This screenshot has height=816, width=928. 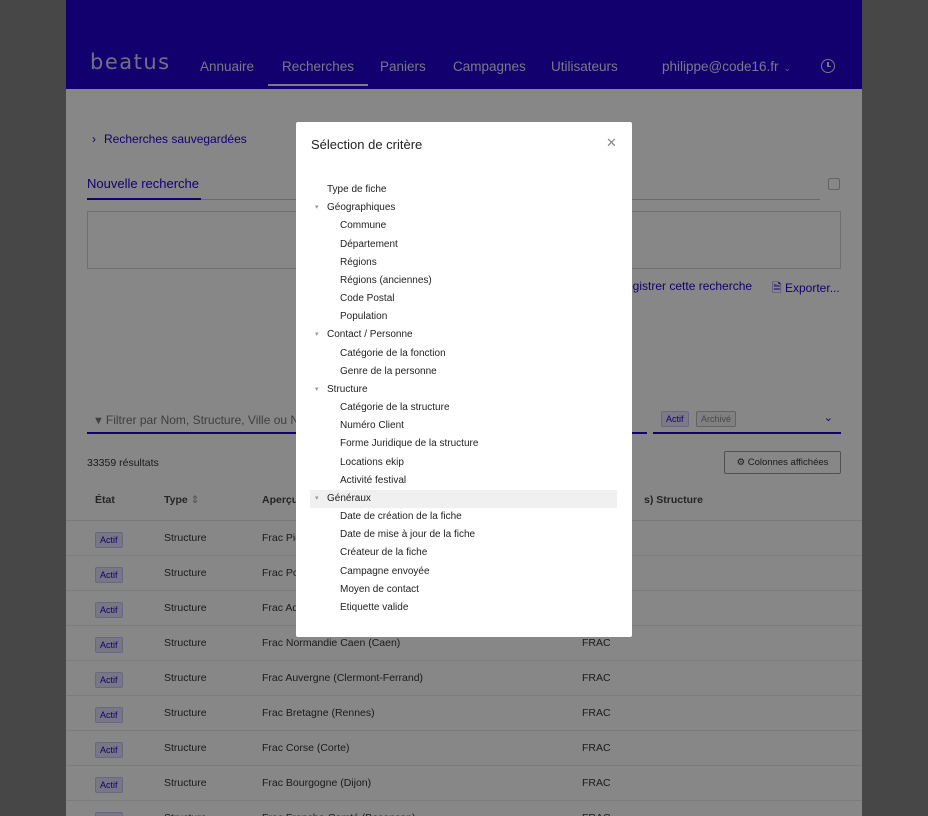 What do you see at coordinates (347, 389) in the screenshot?
I see `tree-node-label: Structure` at bounding box center [347, 389].